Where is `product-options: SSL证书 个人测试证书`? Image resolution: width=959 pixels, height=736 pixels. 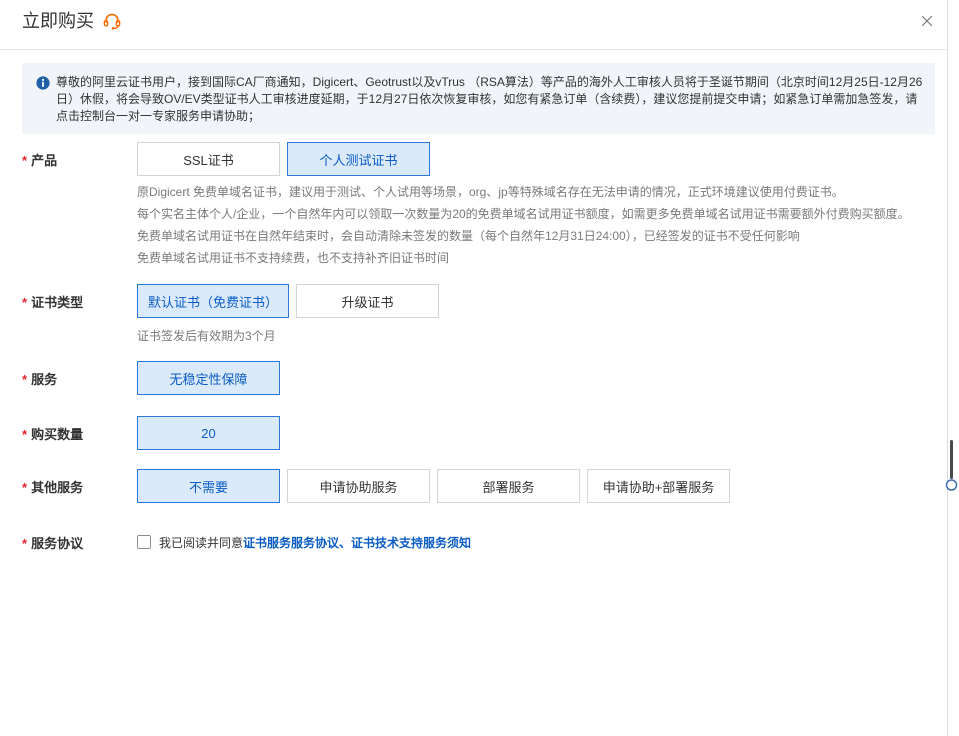 product-options: SSL证书 个人测试证书 is located at coordinates (287, 159).